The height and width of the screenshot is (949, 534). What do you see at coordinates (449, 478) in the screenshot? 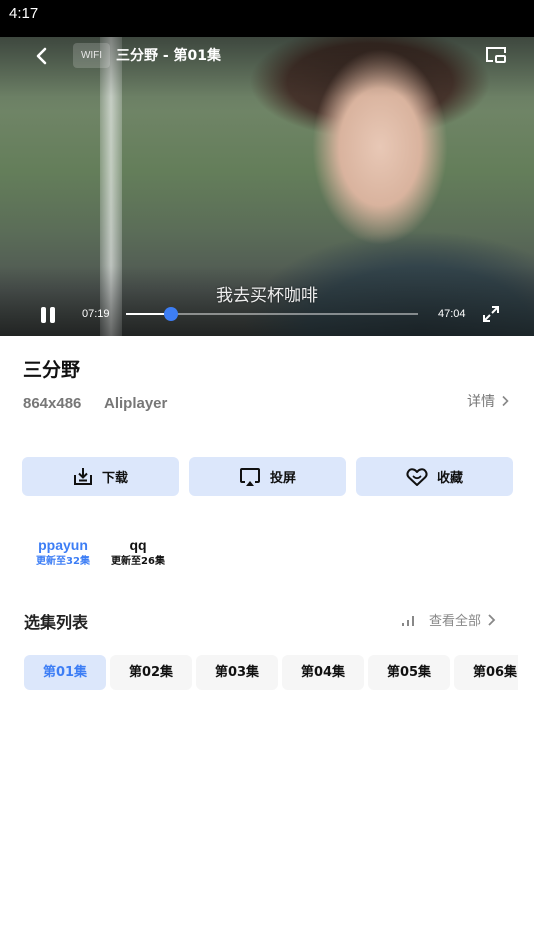
I see `favorite-label: 收藏` at bounding box center [449, 478].